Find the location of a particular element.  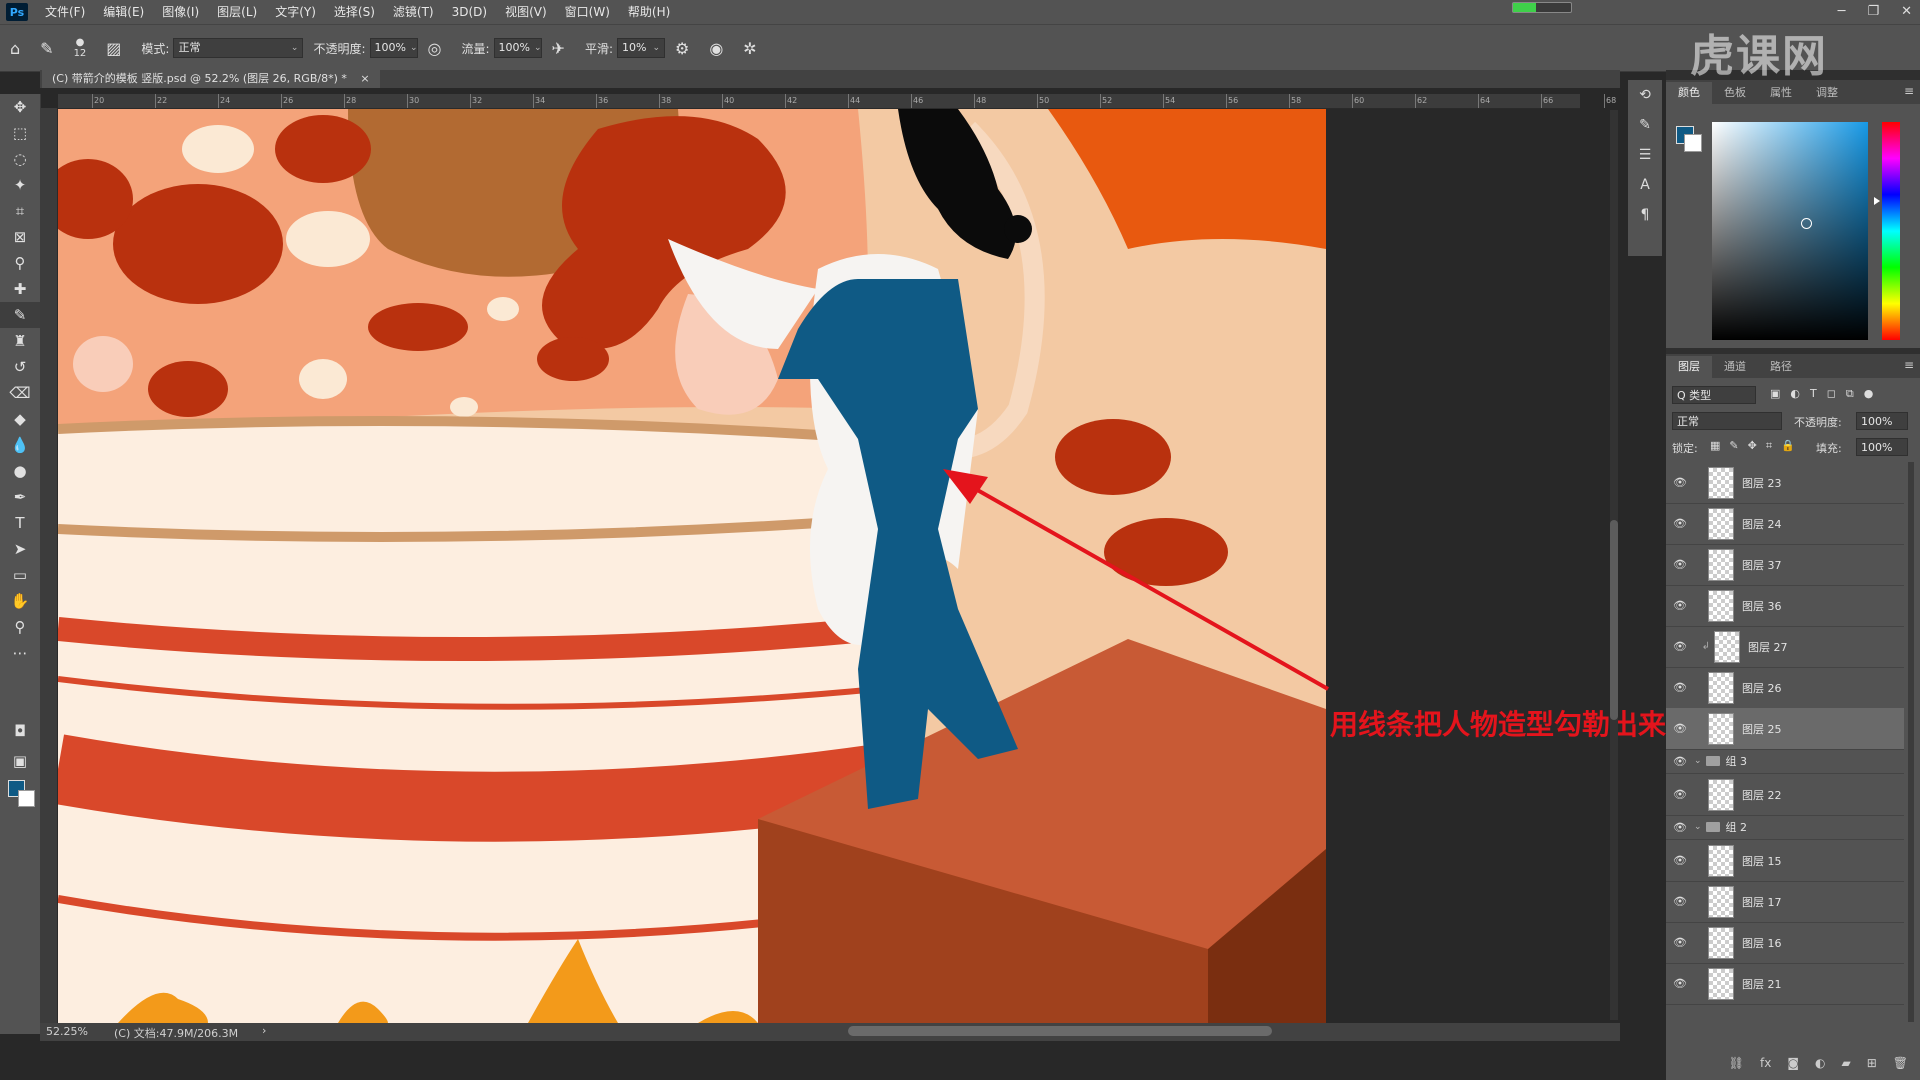

layer-row: 👁 图层 23 is located at coordinates (1785, 483).